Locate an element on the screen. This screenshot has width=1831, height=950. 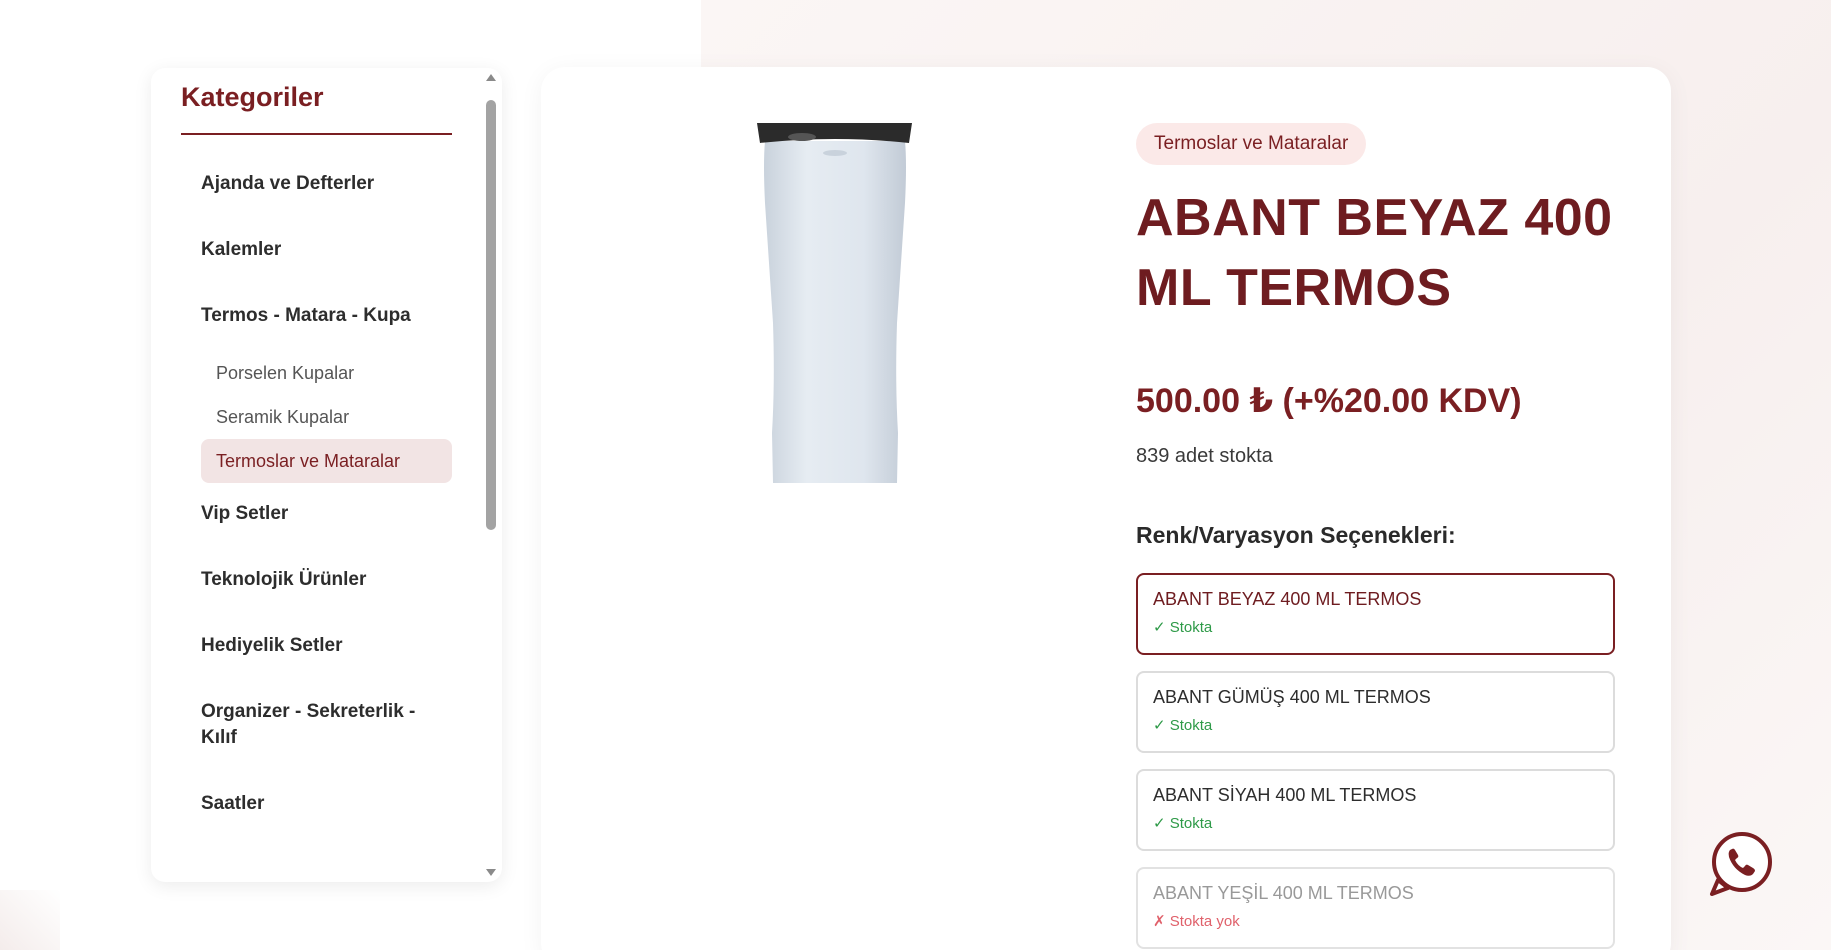
product-price: 500.00 ₺ (+%20.00 KDV) is located at coordinates (1329, 401).